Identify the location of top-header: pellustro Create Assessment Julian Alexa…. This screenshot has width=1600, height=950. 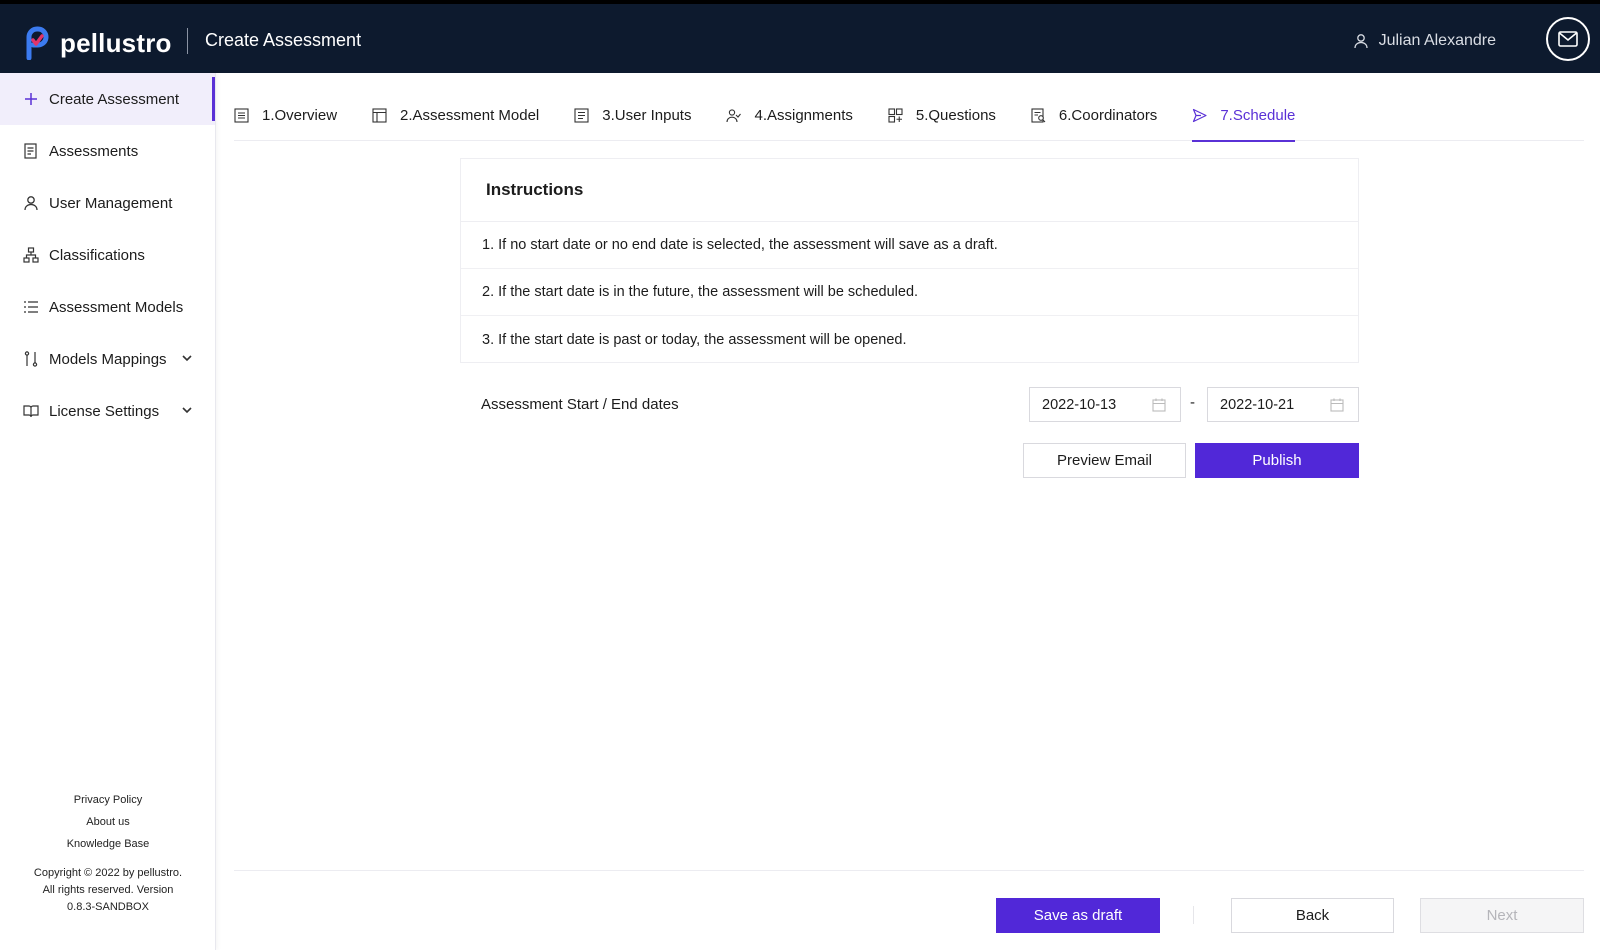
(800, 36).